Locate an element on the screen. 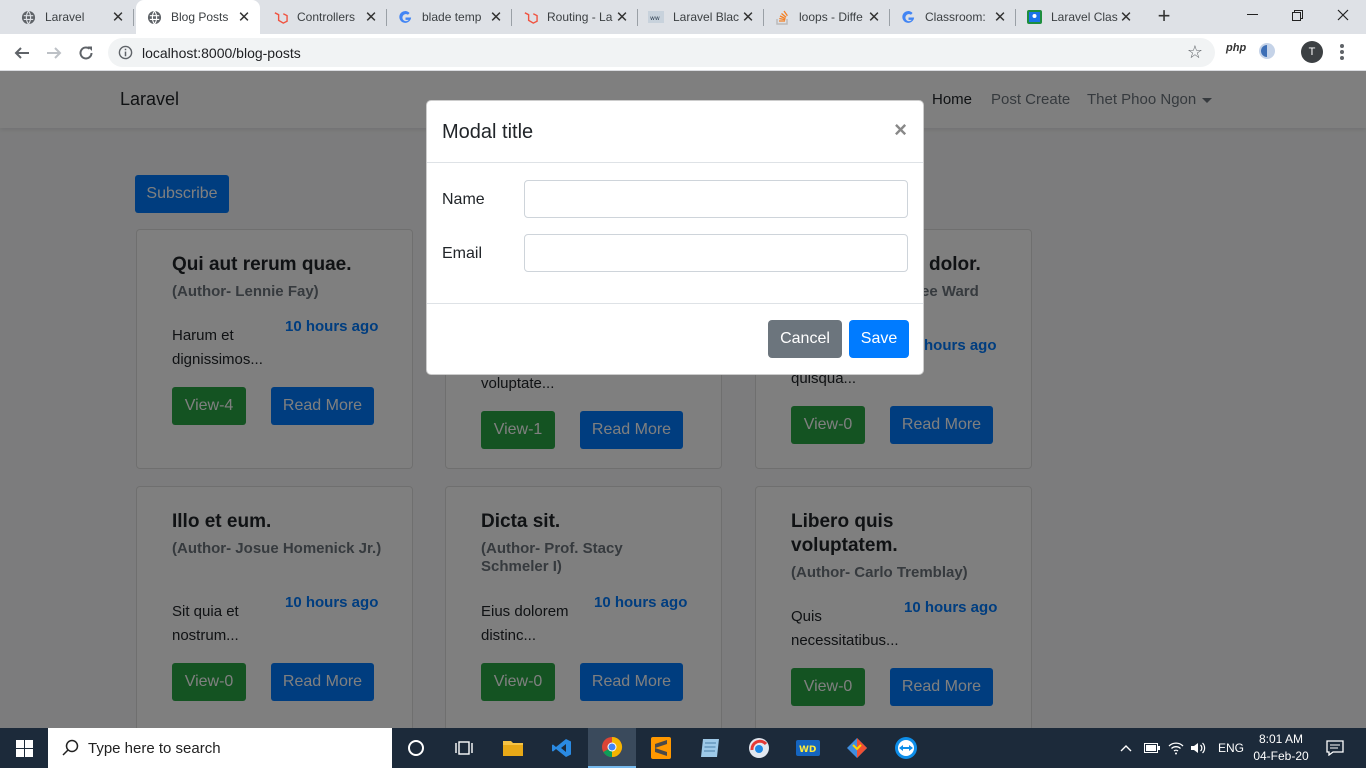  volume-icon is located at coordinates (1198, 748).